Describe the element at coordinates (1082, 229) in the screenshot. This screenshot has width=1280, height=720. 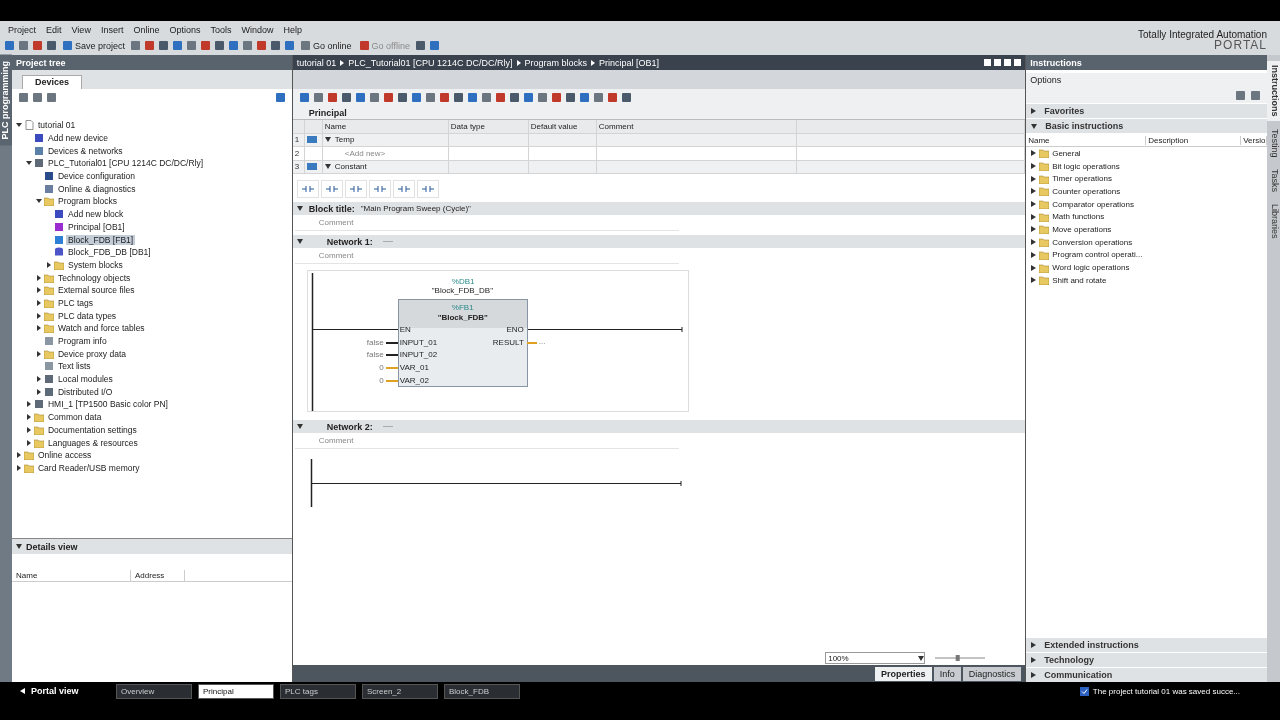
I see `instruction-group: Move operations` at that location.